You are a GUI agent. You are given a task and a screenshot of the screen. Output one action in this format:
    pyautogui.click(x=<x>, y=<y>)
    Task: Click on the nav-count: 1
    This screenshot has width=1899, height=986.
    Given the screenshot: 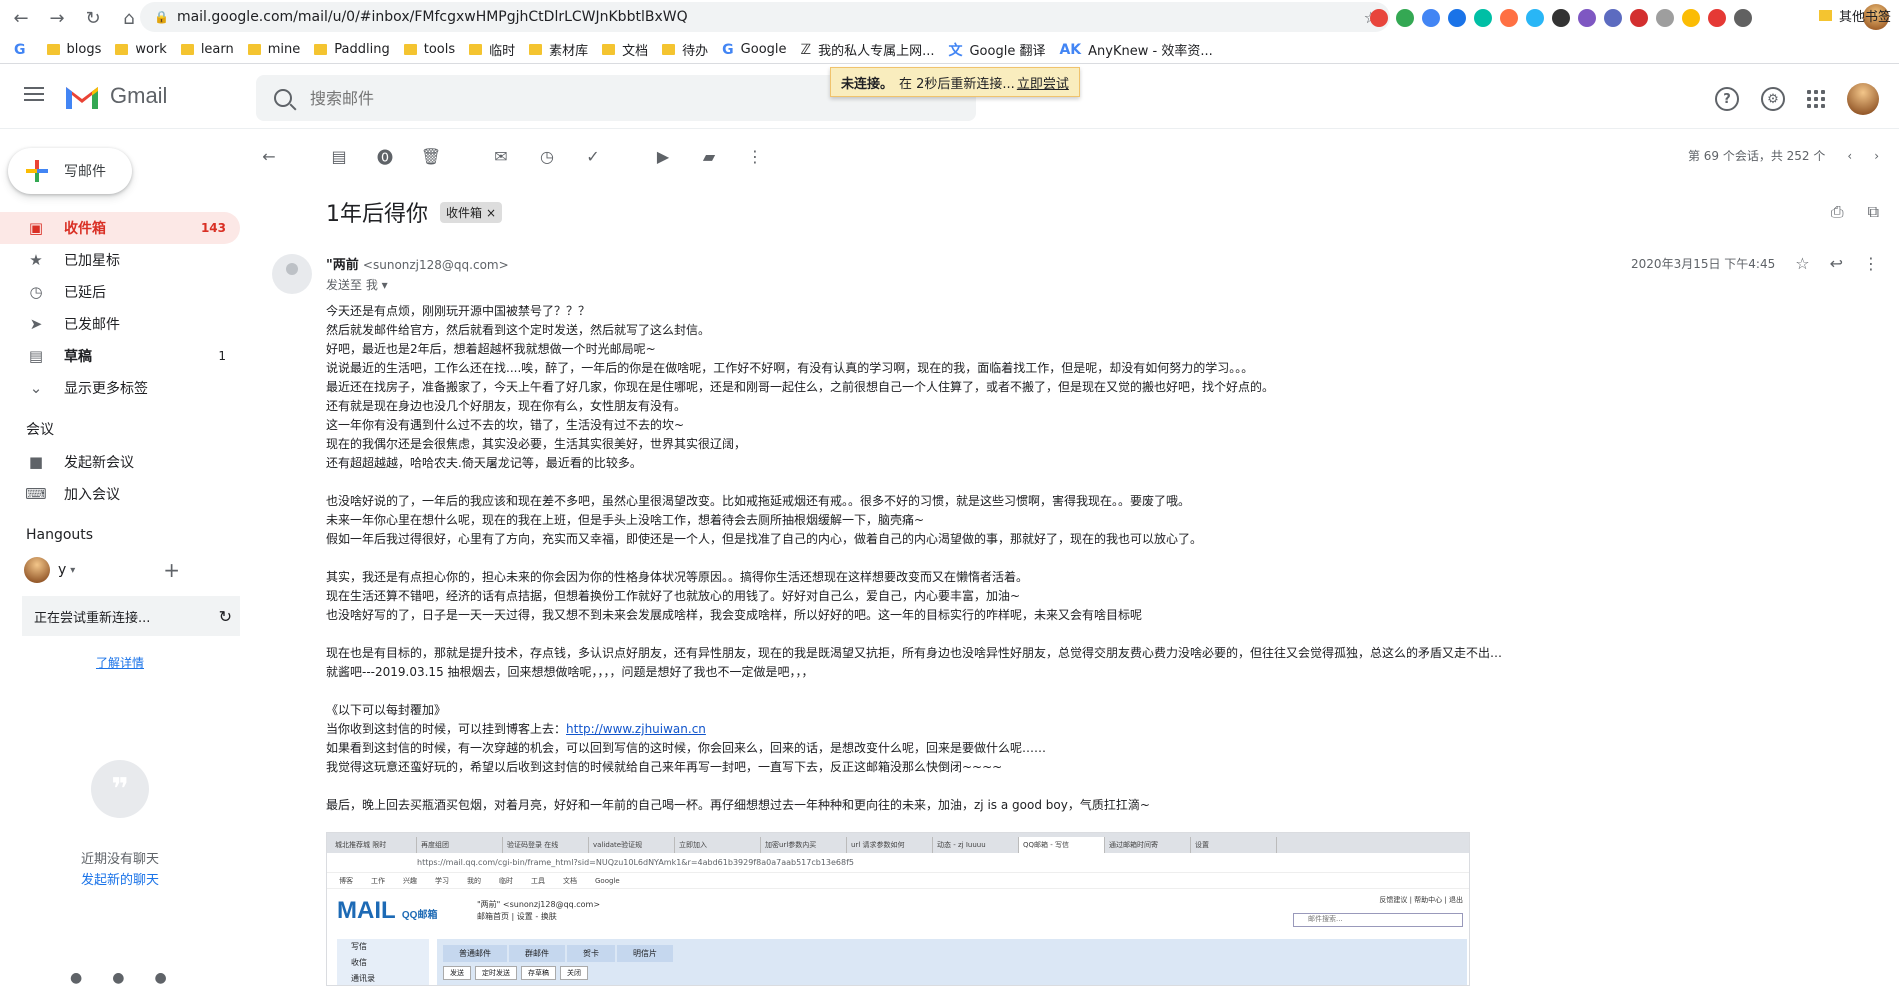 What is the action you would take?
    pyautogui.click(x=222, y=356)
    